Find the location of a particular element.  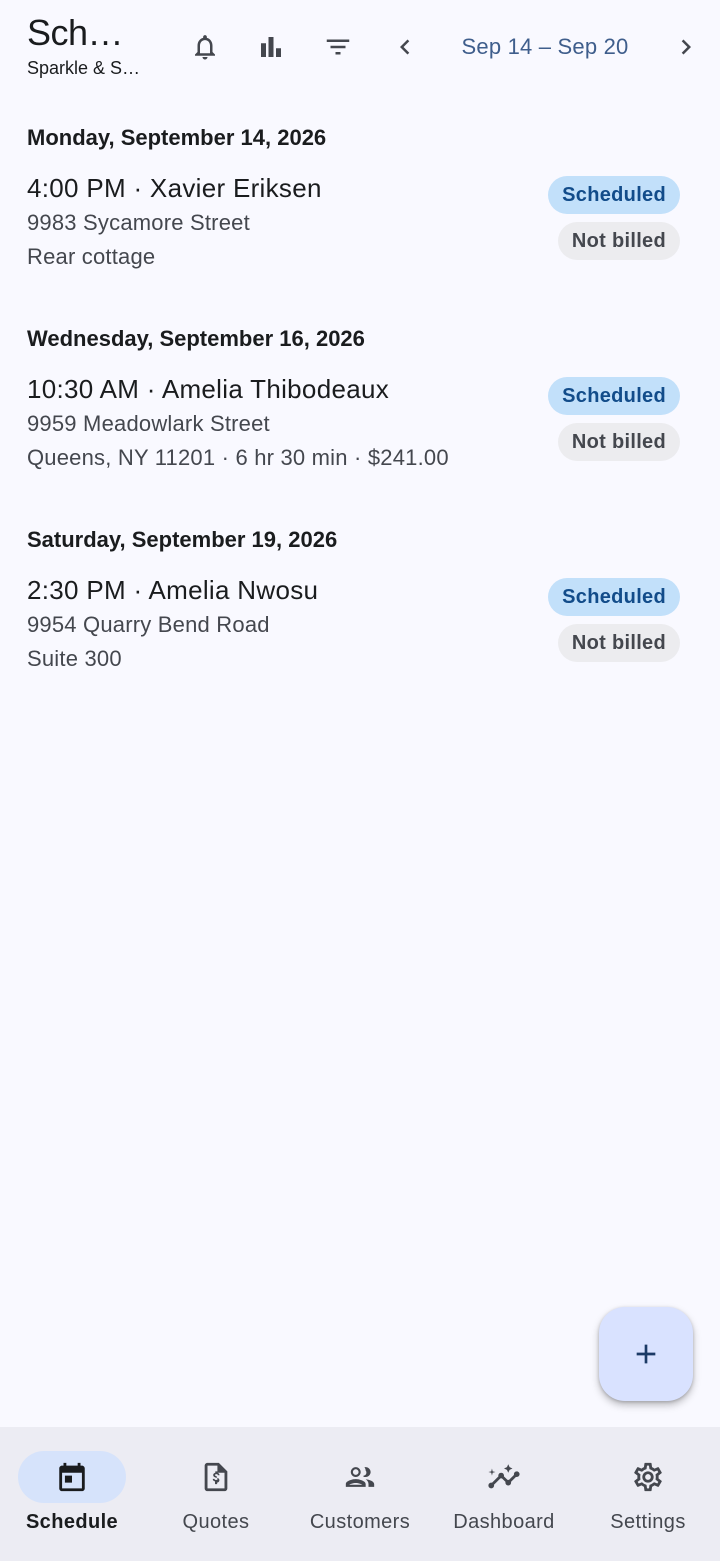

bell-icon is located at coordinates (205, 47).